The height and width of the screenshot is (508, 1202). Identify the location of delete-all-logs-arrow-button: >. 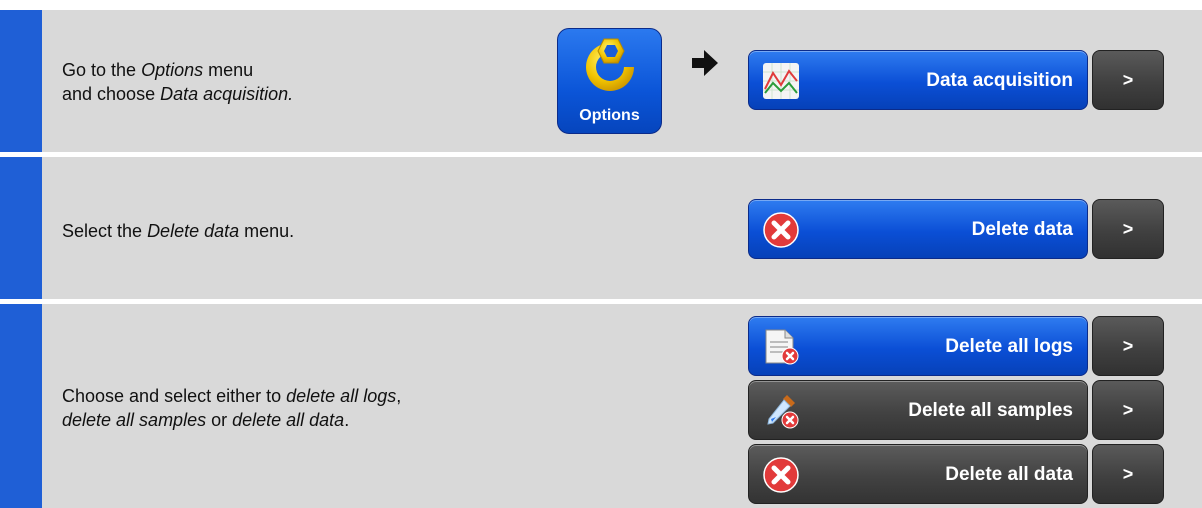
(1128, 346).